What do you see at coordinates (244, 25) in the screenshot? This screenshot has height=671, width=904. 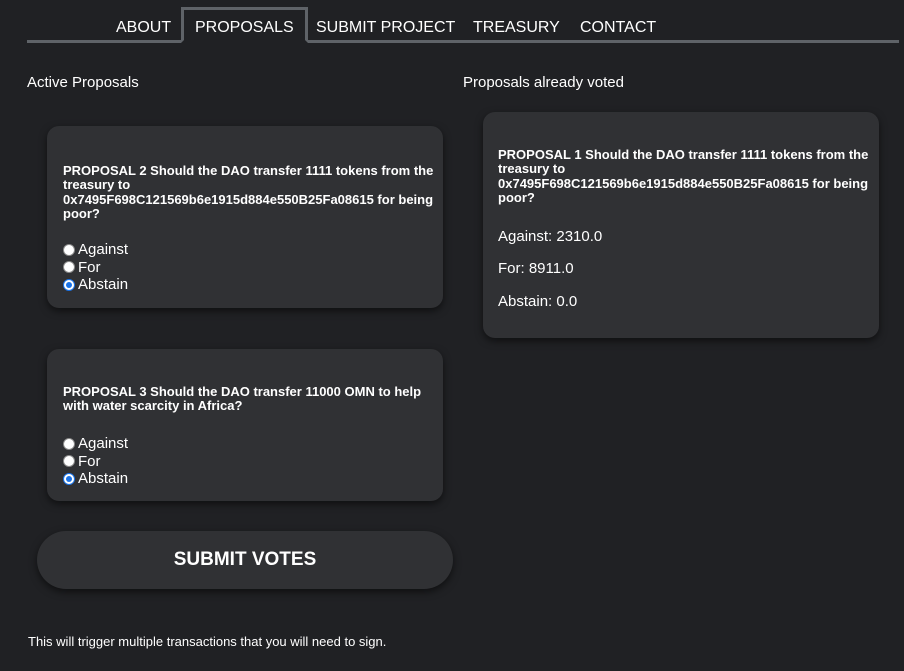 I see `tab-proposals: PROPOSALS` at bounding box center [244, 25].